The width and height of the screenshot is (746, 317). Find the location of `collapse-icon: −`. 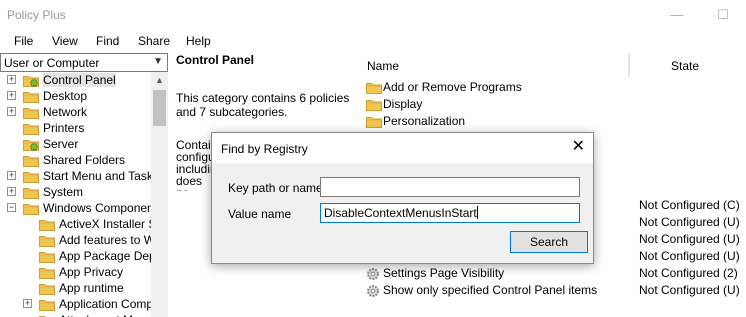

collapse-icon: − is located at coordinates (11, 207).